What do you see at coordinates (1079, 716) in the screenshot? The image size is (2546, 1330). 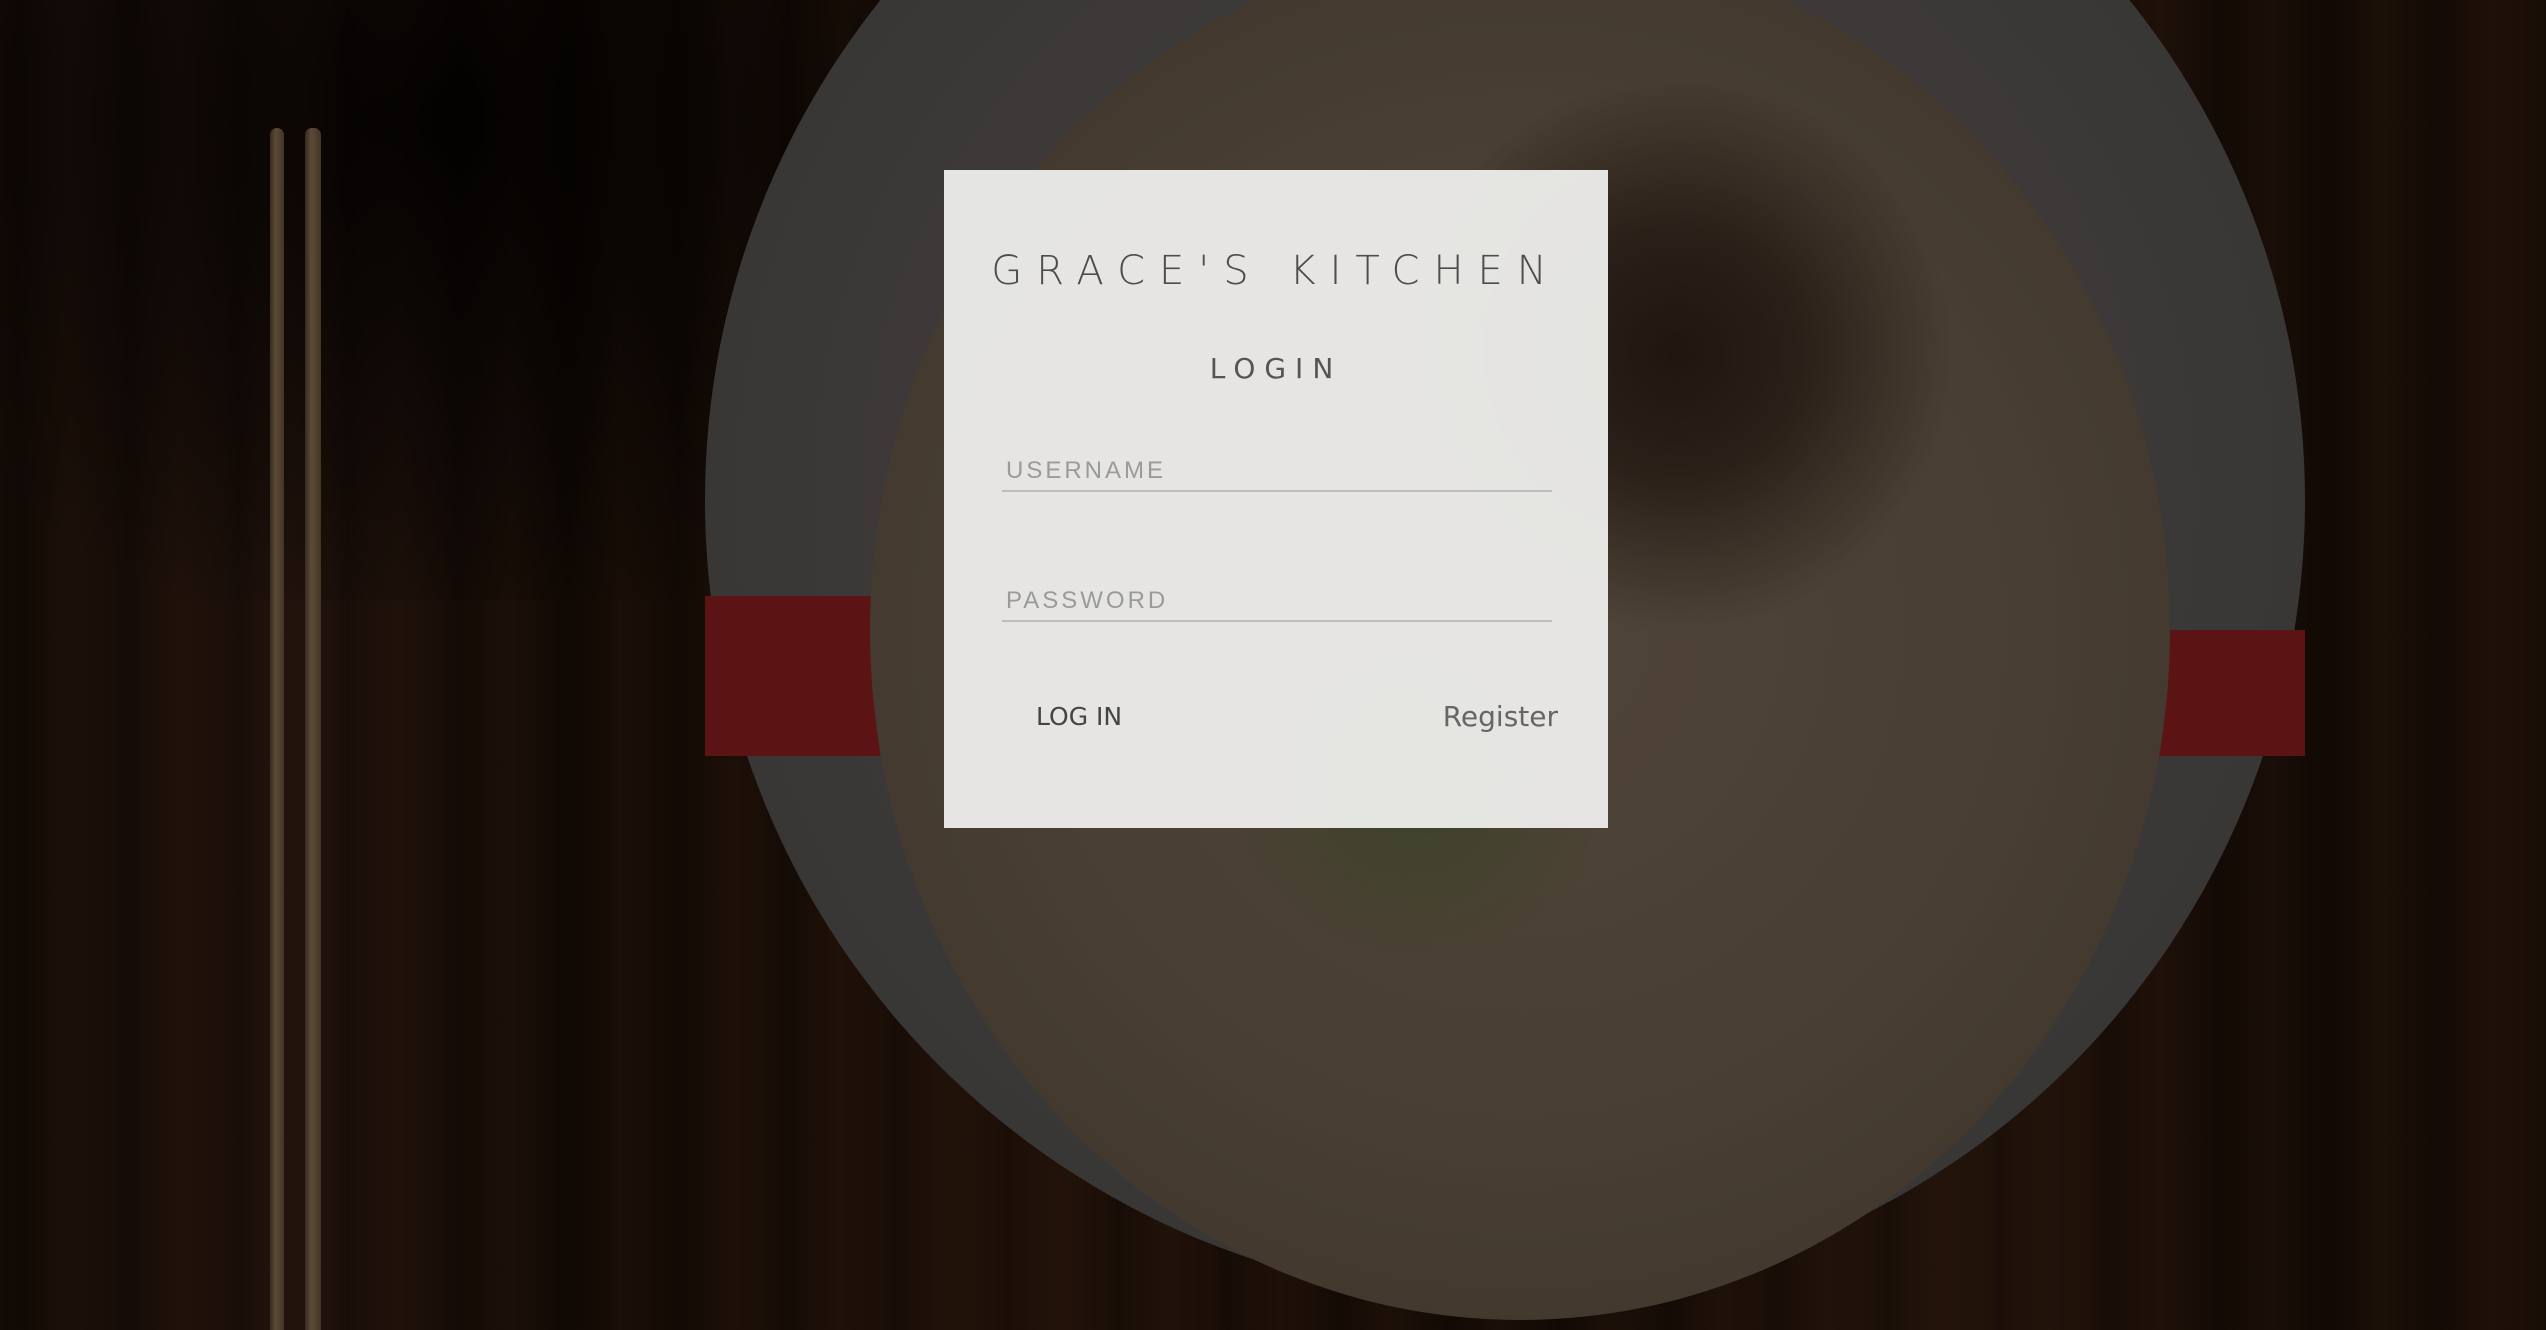 I see `login-button: LOG IN` at bounding box center [1079, 716].